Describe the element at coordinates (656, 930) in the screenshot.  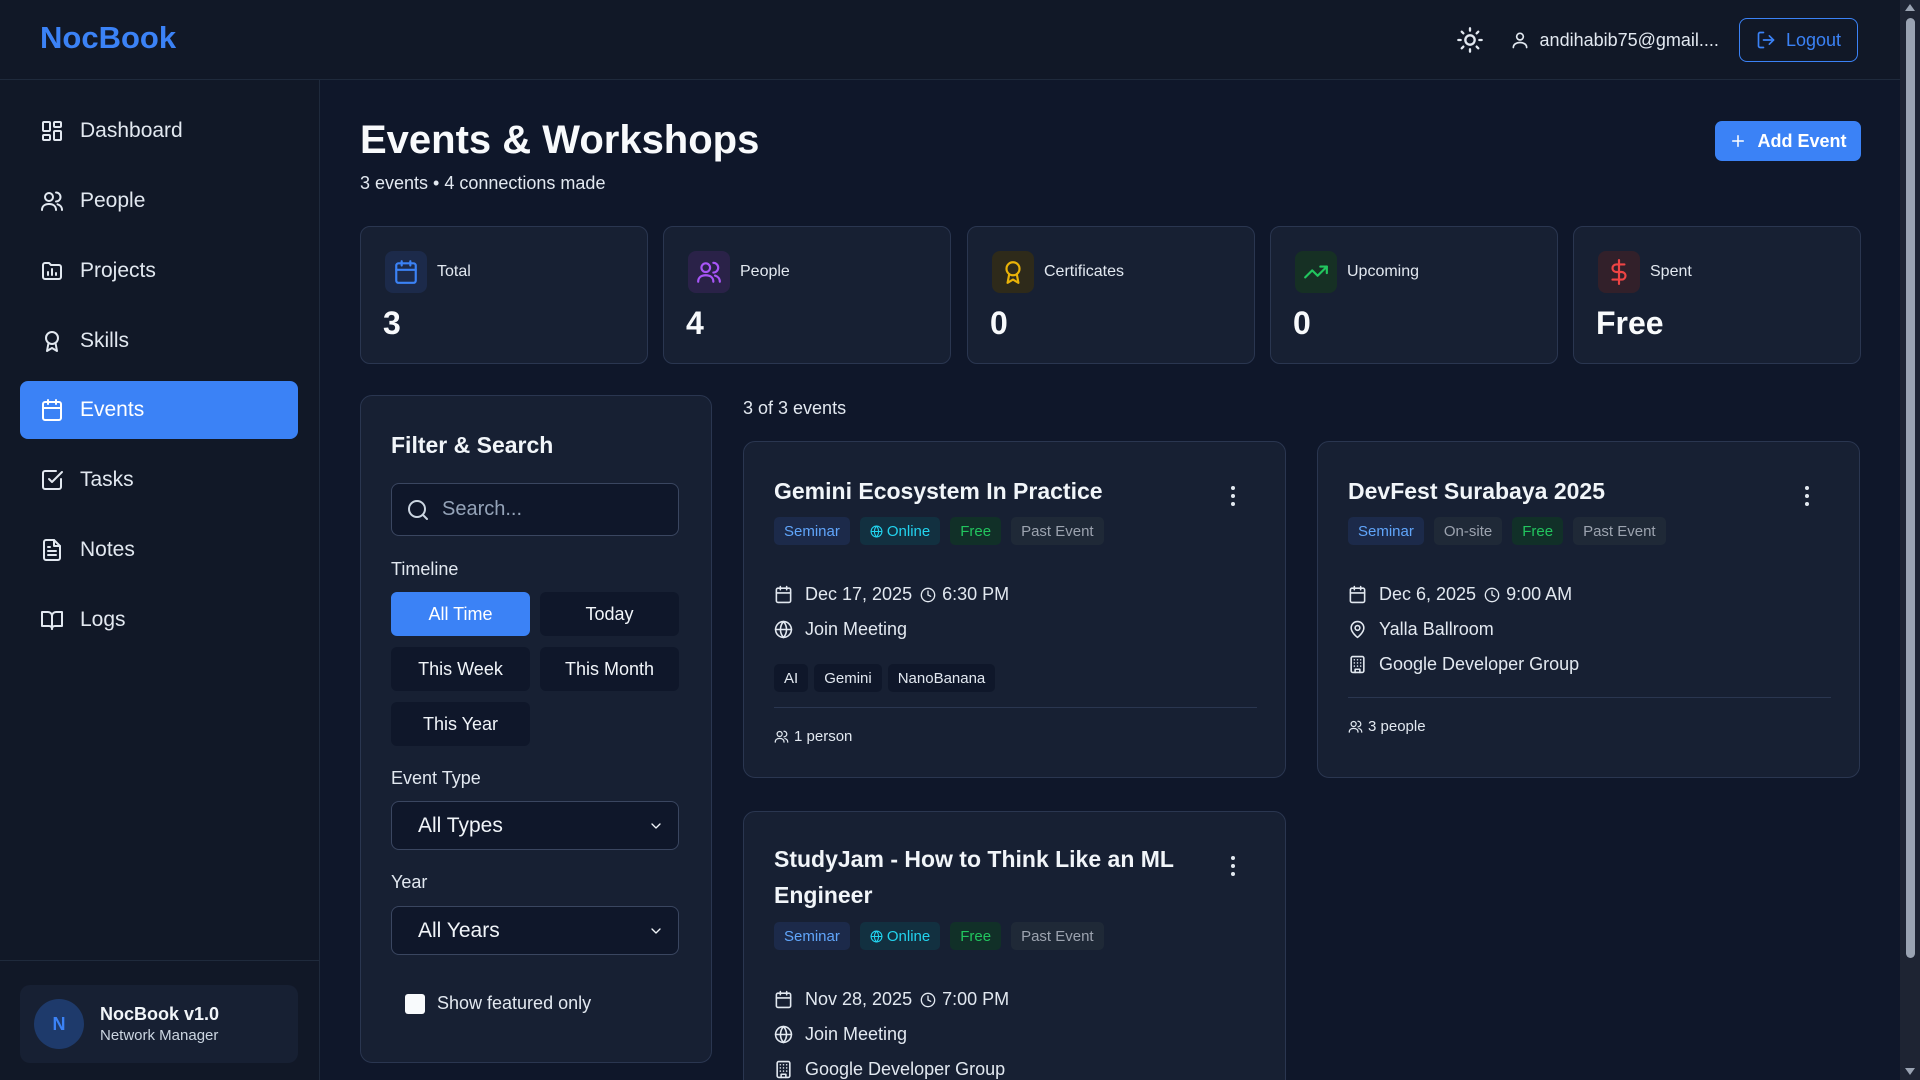
I see `chevron-down-icon` at that location.